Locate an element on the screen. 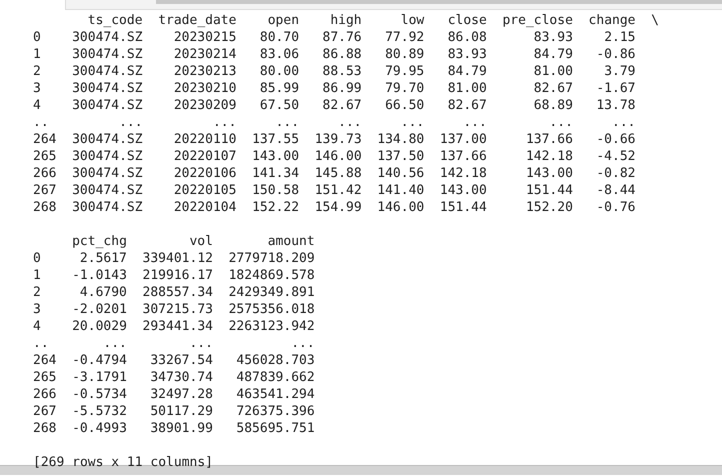  table-cell-text: 33267.54 is located at coordinates (181, 360).